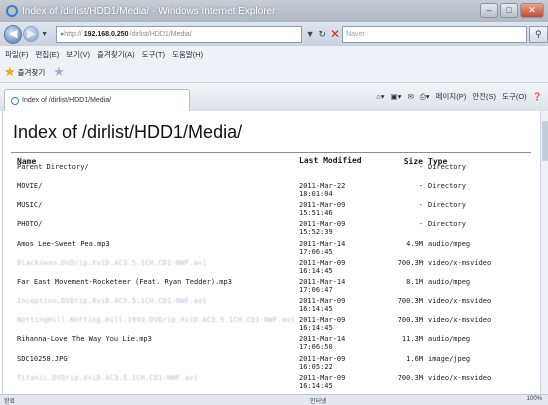 The height and width of the screenshot is (405, 548). Describe the element at coordinates (414, 244) in the screenshot. I see `size-cell: 4.9M` at that location.